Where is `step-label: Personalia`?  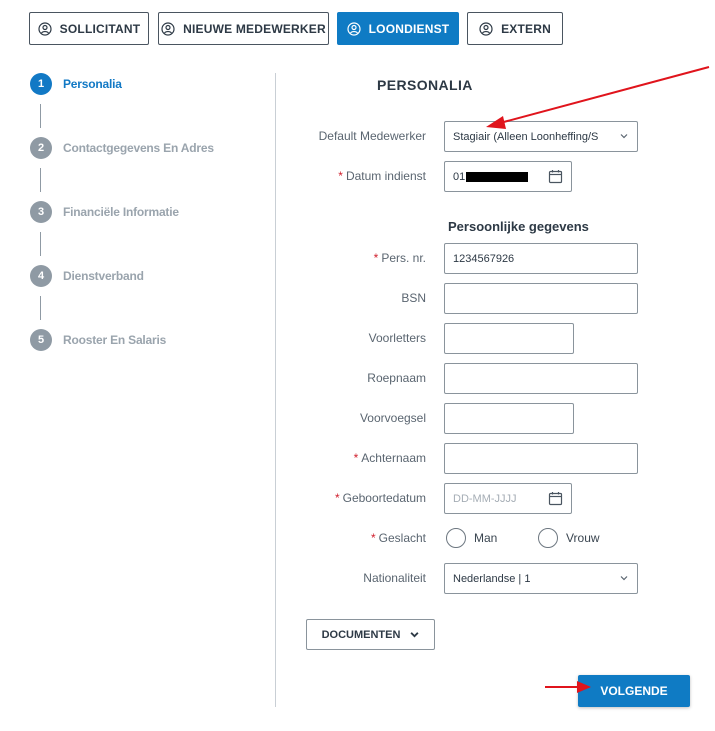
step-label: Personalia is located at coordinates (92, 84).